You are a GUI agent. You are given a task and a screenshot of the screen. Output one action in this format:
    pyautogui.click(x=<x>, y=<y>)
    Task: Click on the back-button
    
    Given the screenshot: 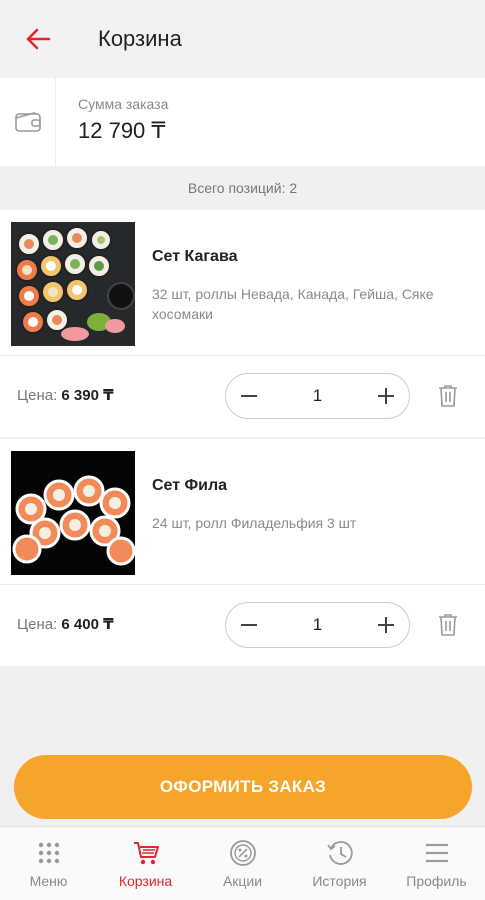 What is the action you would take?
    pyautogui.click(x=38, y=39)
    